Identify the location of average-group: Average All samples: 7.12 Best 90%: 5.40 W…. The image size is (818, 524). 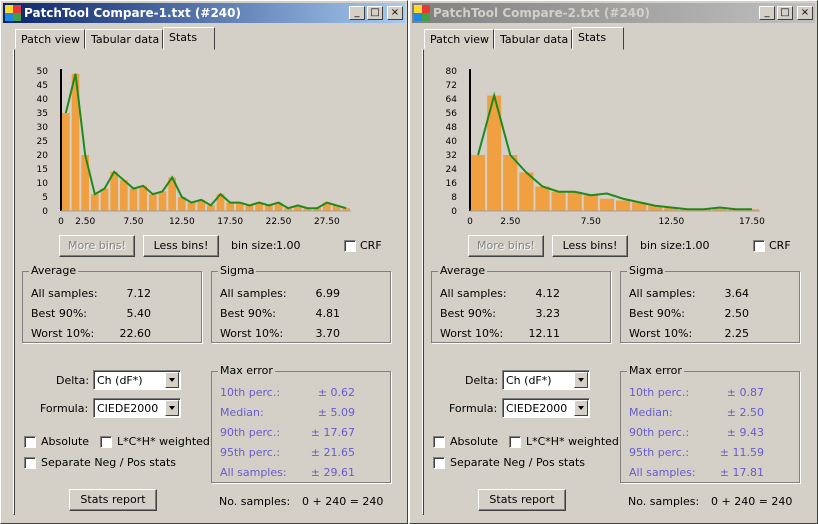
(112, 303).